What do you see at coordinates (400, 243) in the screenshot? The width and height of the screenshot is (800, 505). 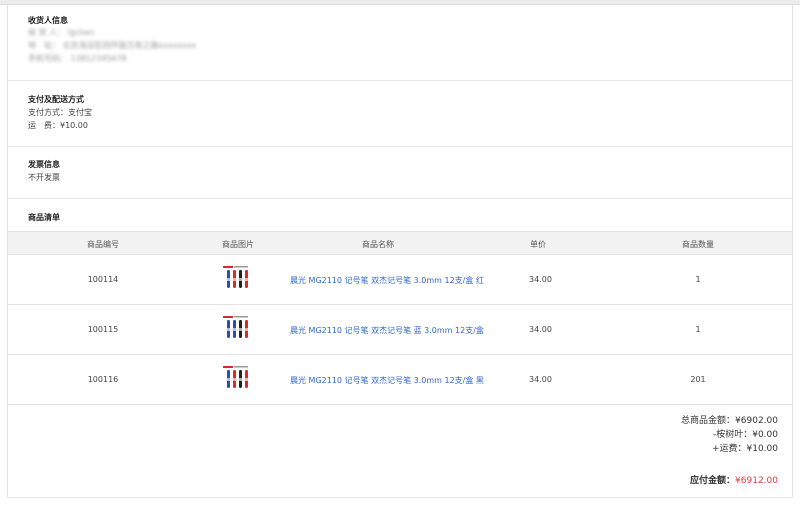 I see `goods-table-header: 商品编号 商品图片 商品名称 单价 商品数量` at bounding box center [400, 243].